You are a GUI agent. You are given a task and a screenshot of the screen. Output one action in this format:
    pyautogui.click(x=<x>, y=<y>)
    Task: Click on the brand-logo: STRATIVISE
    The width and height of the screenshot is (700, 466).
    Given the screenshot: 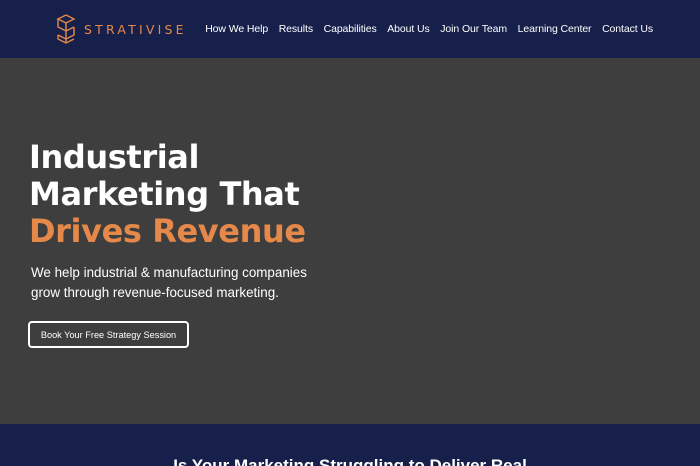 What is the action you would take?
    pyautogui.click(x=121, y=29)
    